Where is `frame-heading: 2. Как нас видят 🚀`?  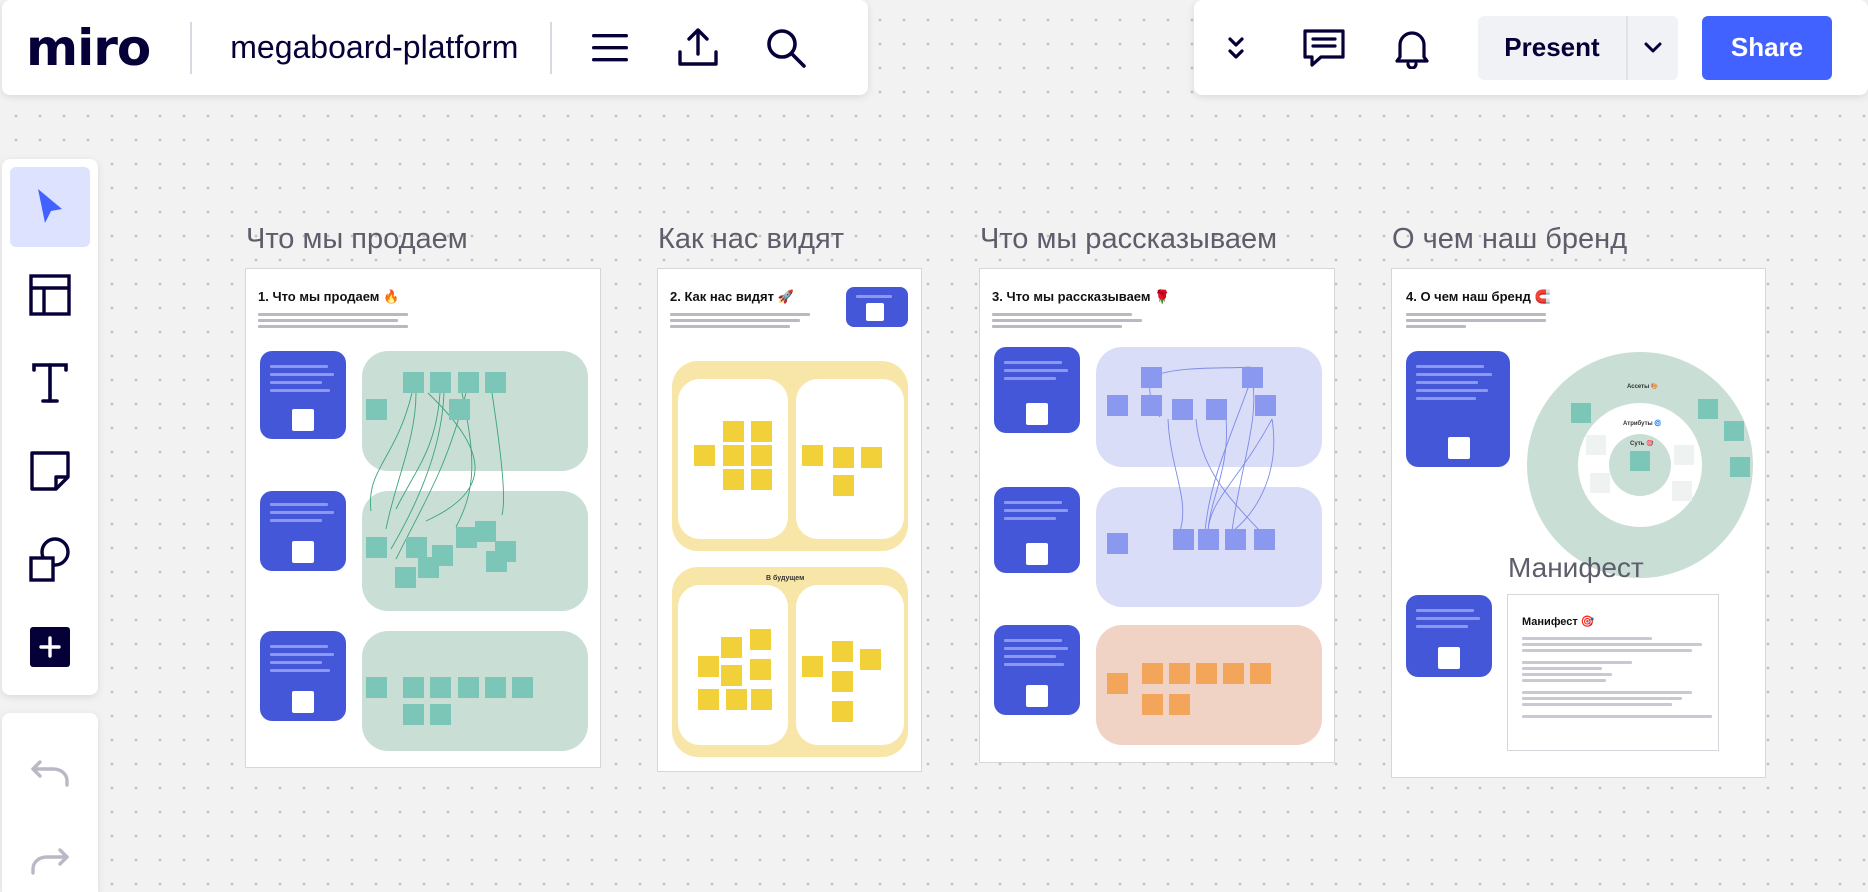
frame-heading: 2. Как нас видят 🚀 is located at coordinates (732, 296).